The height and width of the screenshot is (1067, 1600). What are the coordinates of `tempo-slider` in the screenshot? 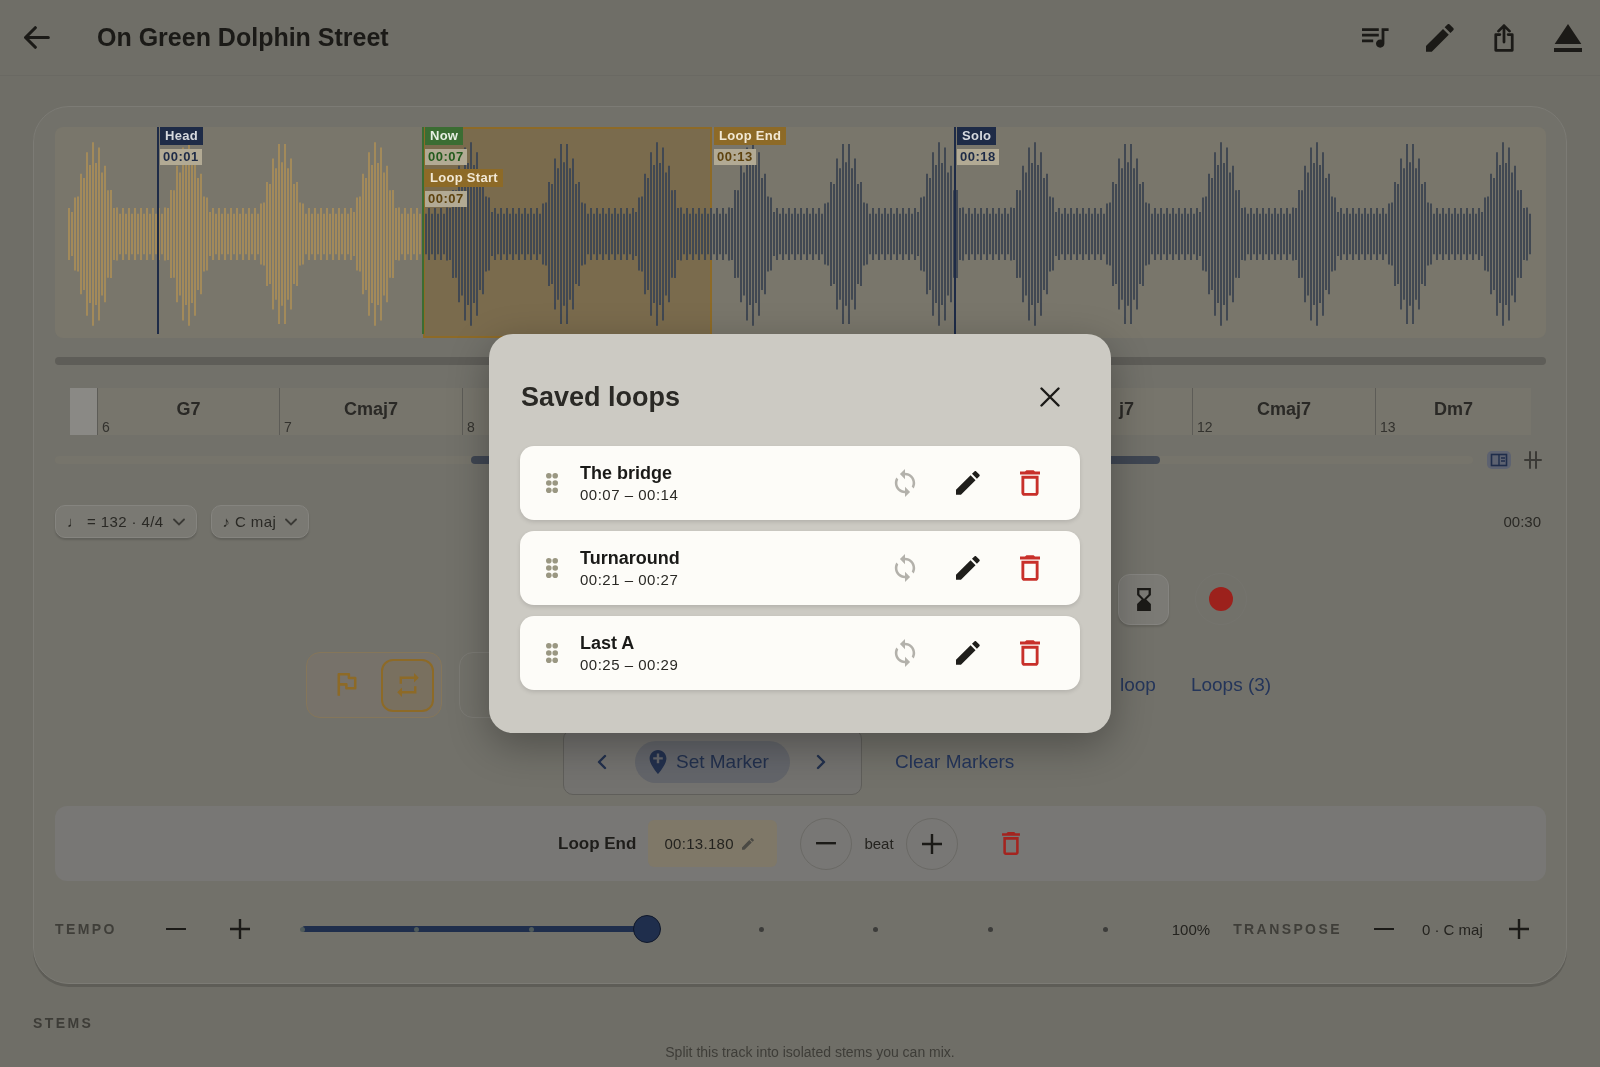 It's located at (703, 929).